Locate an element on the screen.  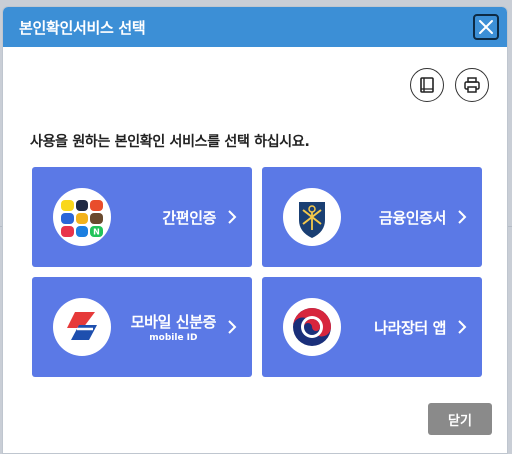
close-button: 닫기 is located at coordinates (460, 419).